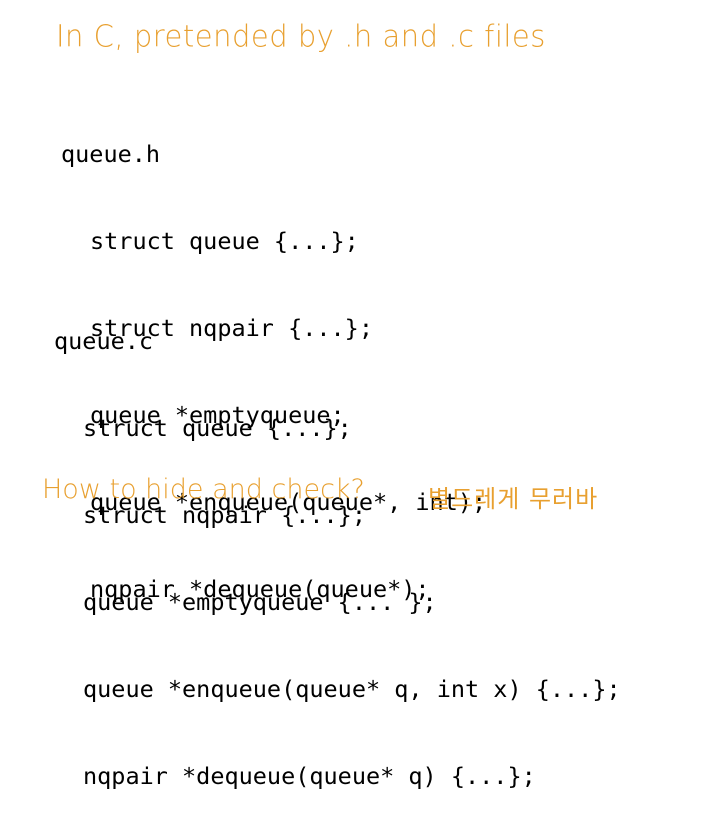 This screenshot has width=720, height=820. What do you see at coordinates (352, 689) in the screenshot?
I see `code-line: queue *enqueue(queue* q, int x) {...};` at bounding box center [352, 689].